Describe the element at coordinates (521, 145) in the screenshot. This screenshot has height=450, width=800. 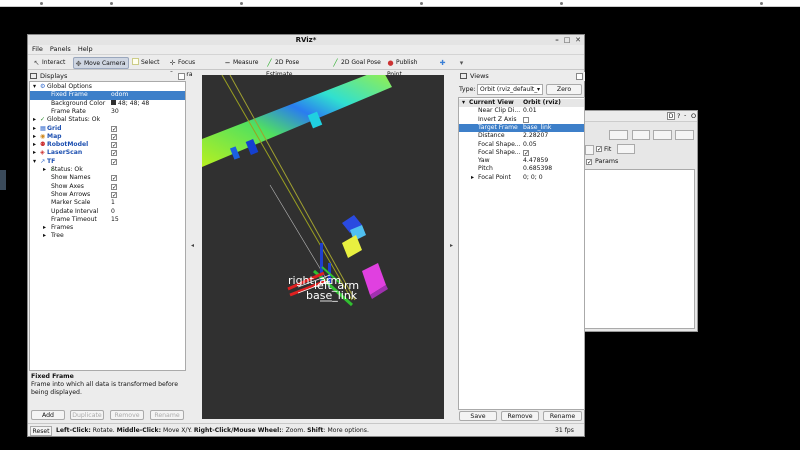
I see `view-row: Focal Shape... 0.05` at that location.